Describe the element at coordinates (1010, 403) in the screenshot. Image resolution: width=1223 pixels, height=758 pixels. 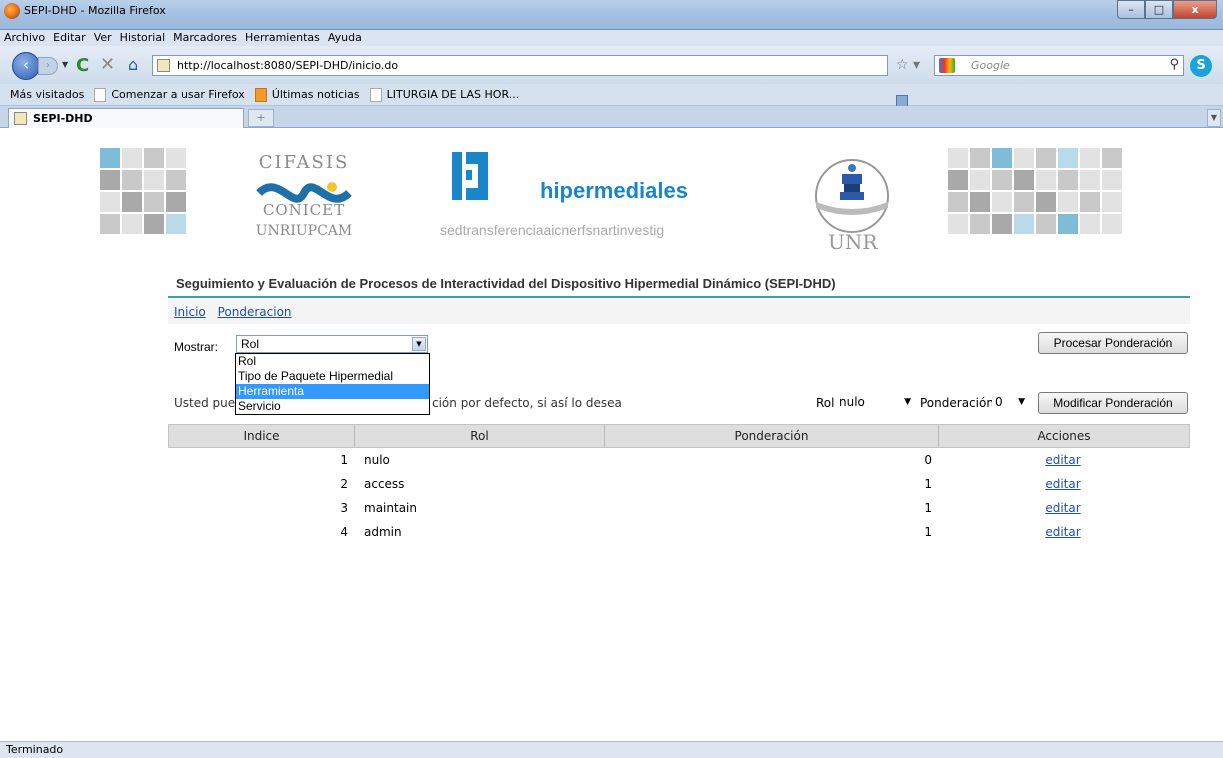
I see `ponderacion-filter-select: 0 ▼` at that location.